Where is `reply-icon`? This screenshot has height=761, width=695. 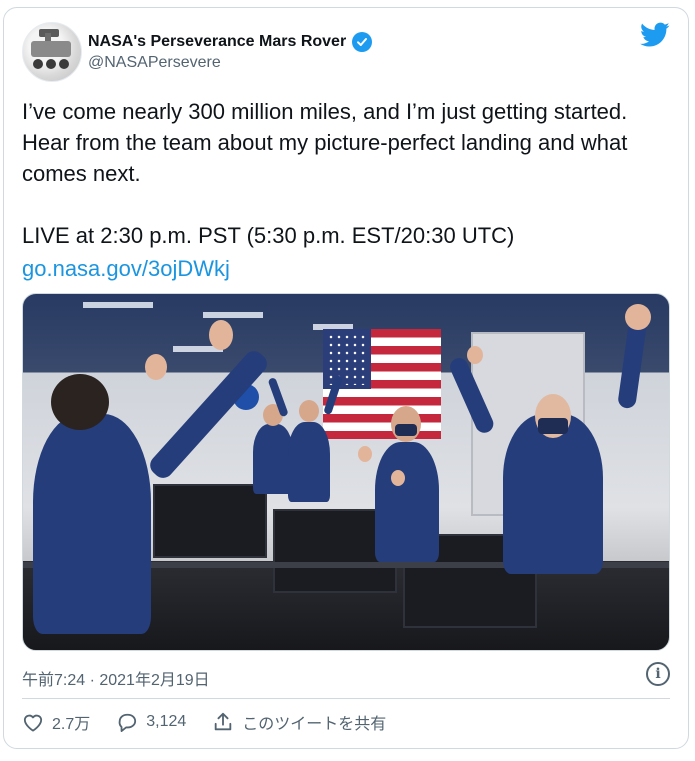
reply-icon is located at coordinates (127, 722).